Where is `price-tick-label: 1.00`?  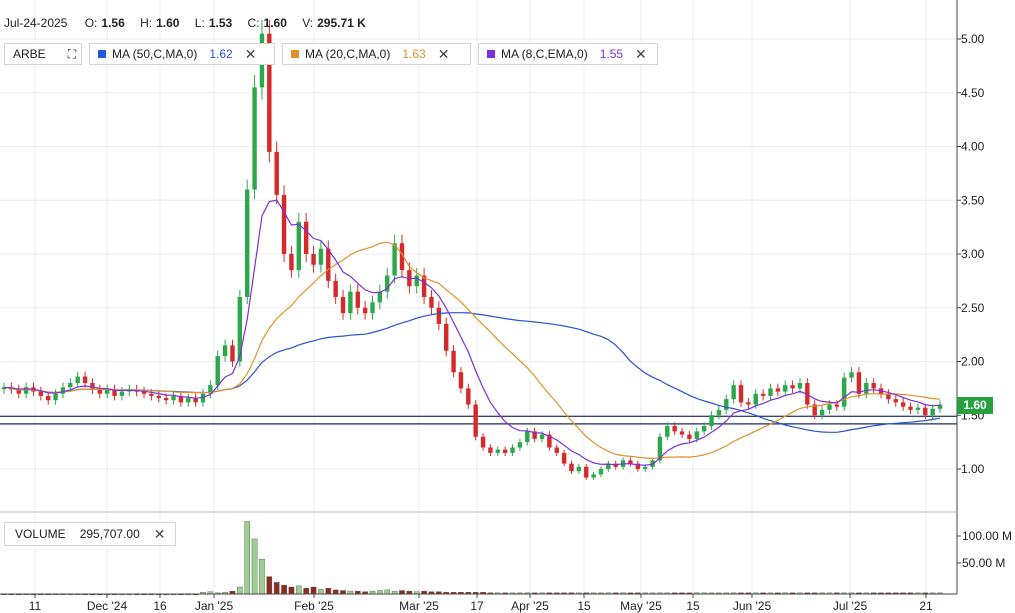
price-tick-label: 1.00 is located at coordinates (973, 469).